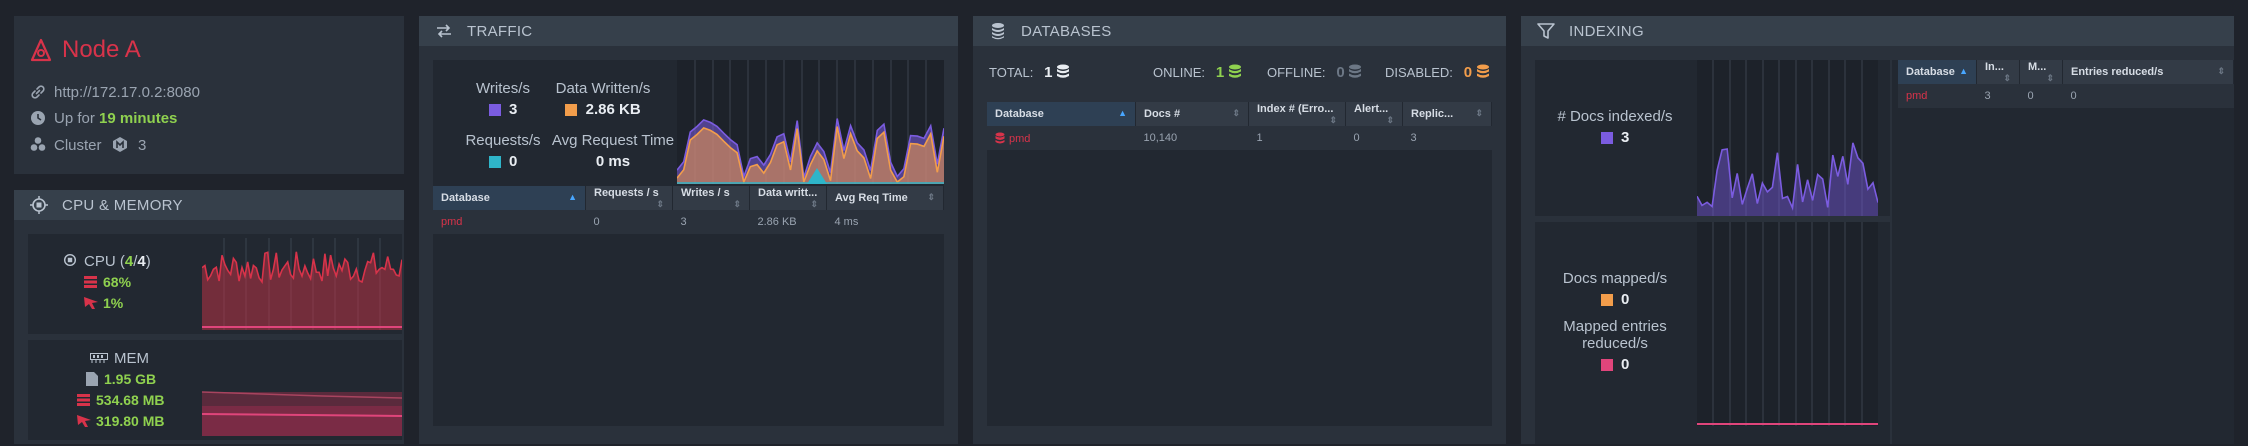  Describe the element at coordinates (465, 198) in the screenshot. I see `col-database-label: Database` at that location.